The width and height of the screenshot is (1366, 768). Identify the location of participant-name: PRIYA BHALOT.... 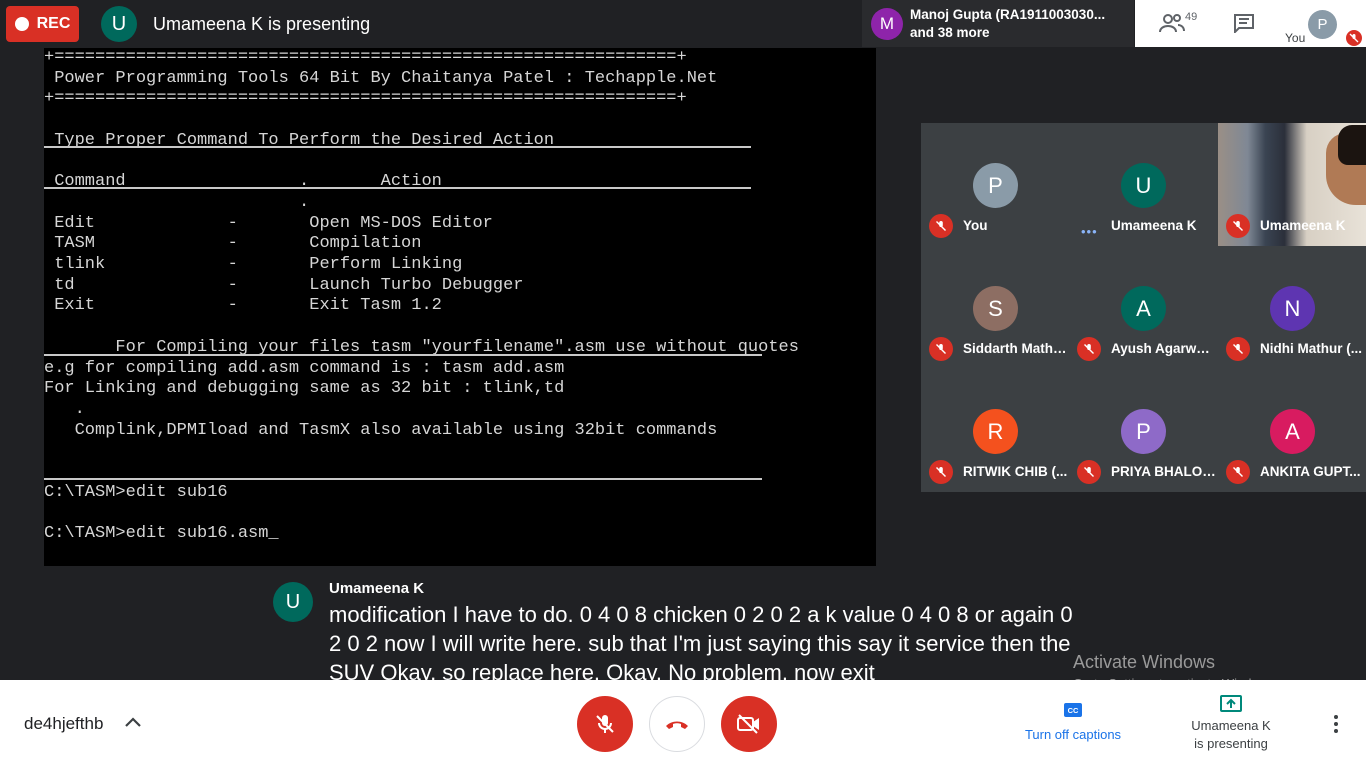
(1164, 471).